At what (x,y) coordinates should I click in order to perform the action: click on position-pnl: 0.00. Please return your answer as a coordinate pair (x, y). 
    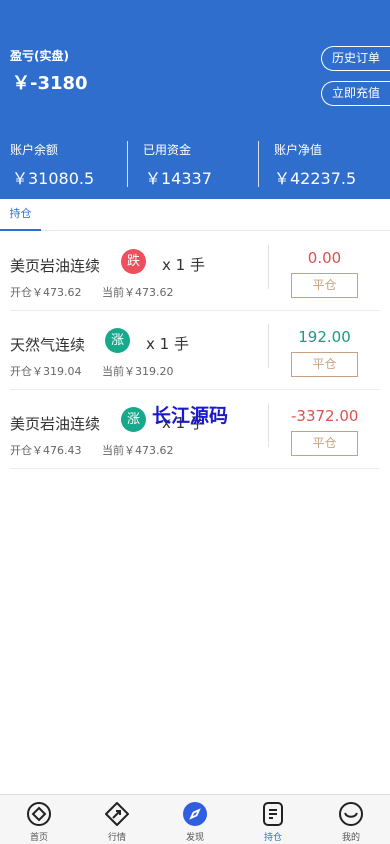
    Looking at the image, I should click on (324, 258).